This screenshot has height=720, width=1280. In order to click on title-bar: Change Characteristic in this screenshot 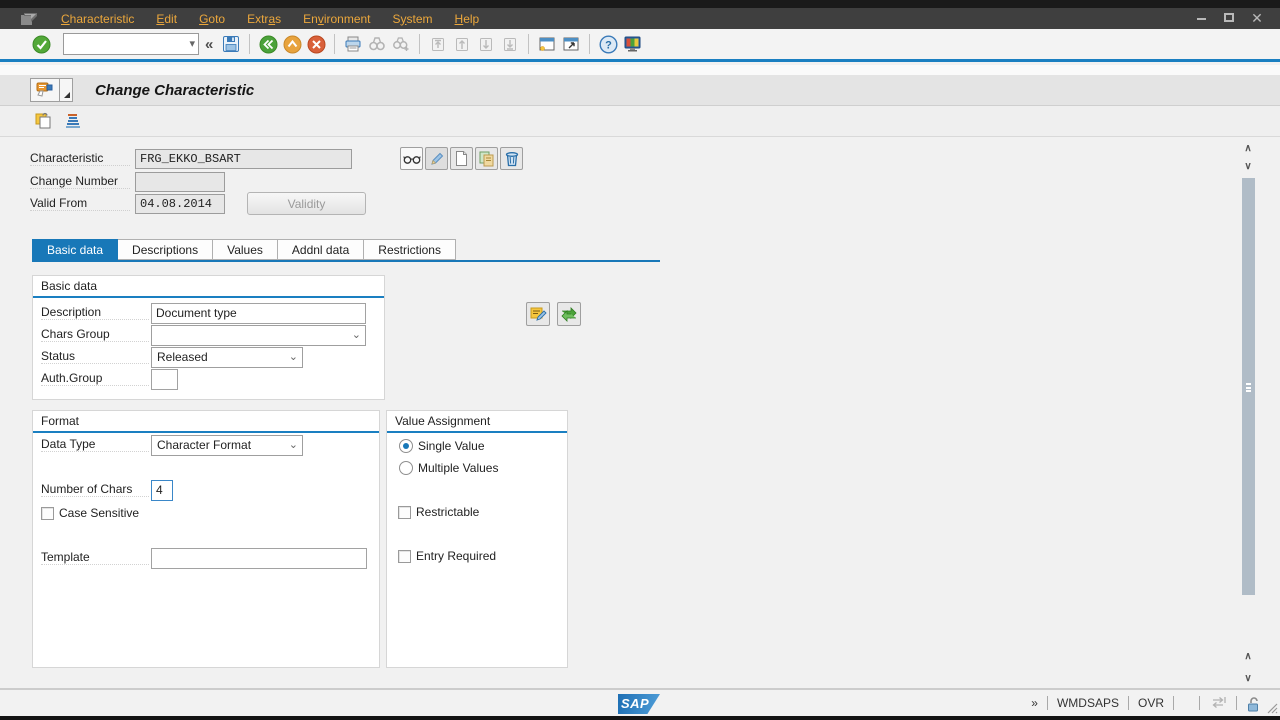, I will do `click(640, 90)`.